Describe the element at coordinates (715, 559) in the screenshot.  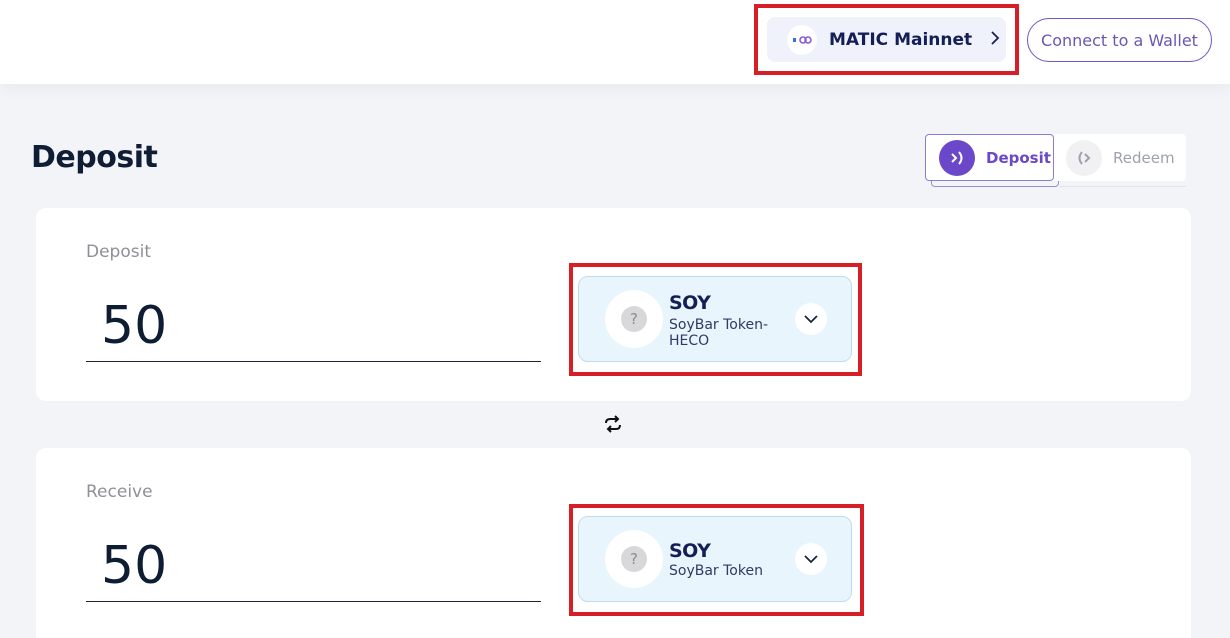
I see `receive-token-selector: ? SOY SoyBar Token` at that location.